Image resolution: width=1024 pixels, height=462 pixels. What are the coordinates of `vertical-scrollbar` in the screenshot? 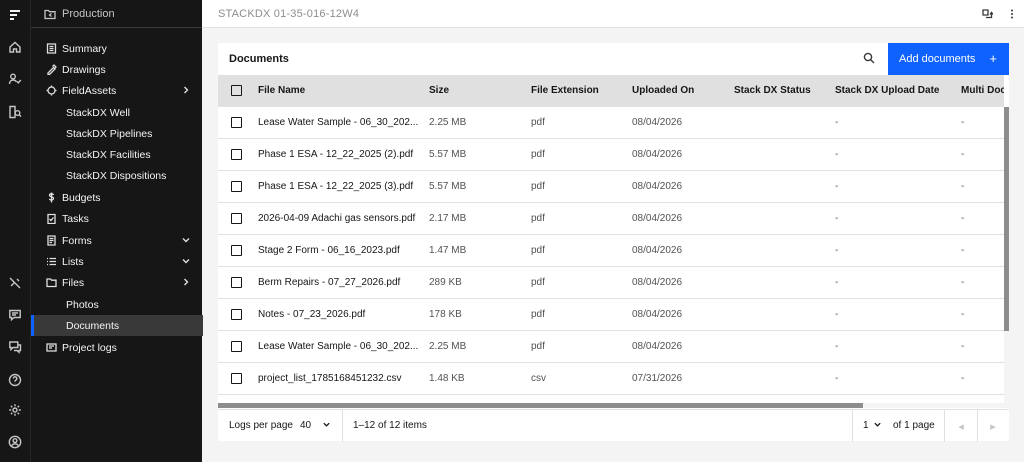 It's located at (1006, 255).